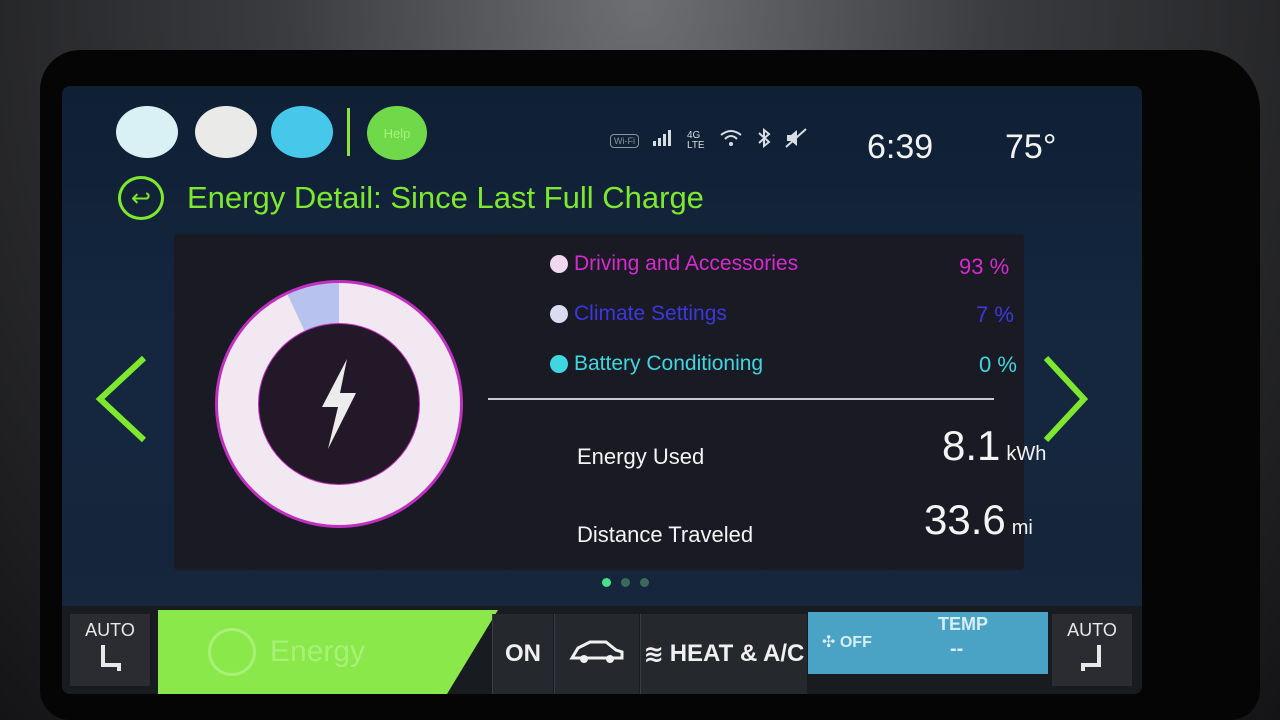 This screenshot has width=1280, height=720. I want to click on energy-used-label: Energy Used, so click(641, 456).